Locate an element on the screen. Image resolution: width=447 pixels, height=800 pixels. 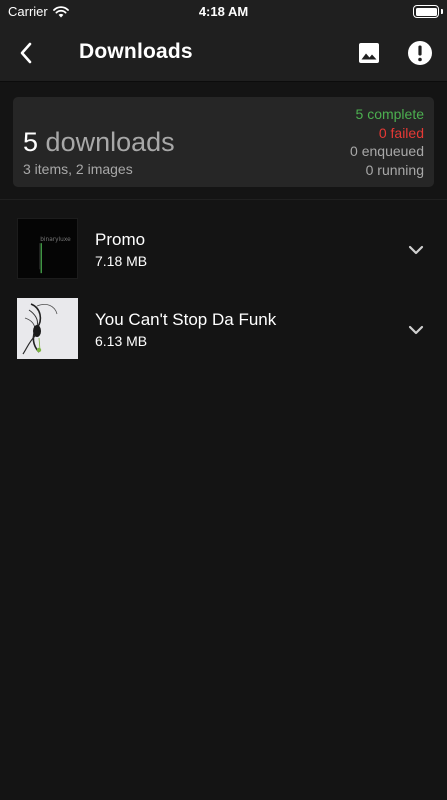
enqueued-count: 0 enqueued is located at coordinates (387, 151).